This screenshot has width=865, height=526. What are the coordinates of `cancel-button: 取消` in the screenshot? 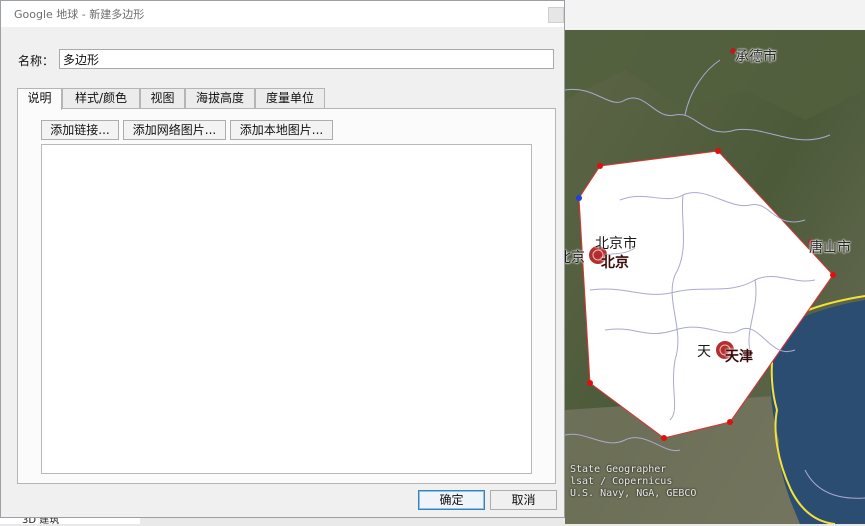 It's located at (523, 500).